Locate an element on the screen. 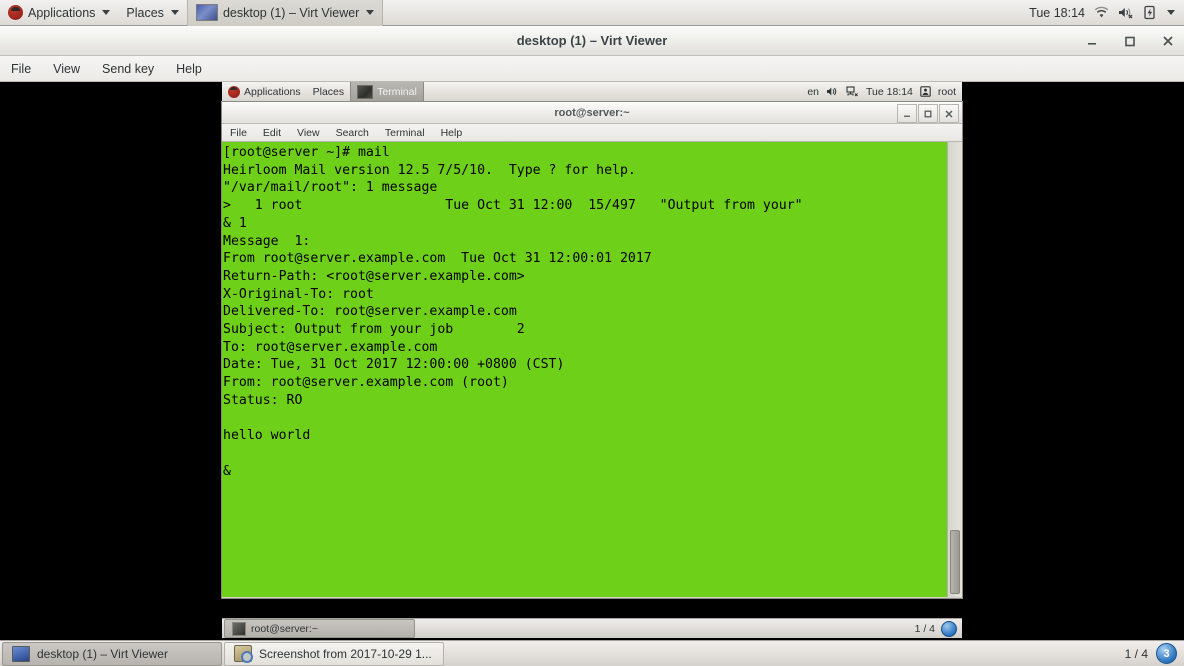 The height and width of the screenshot is (666, 1184). terminal-line: From: root@server.example.com (root) is located at coordinates (366, 383).